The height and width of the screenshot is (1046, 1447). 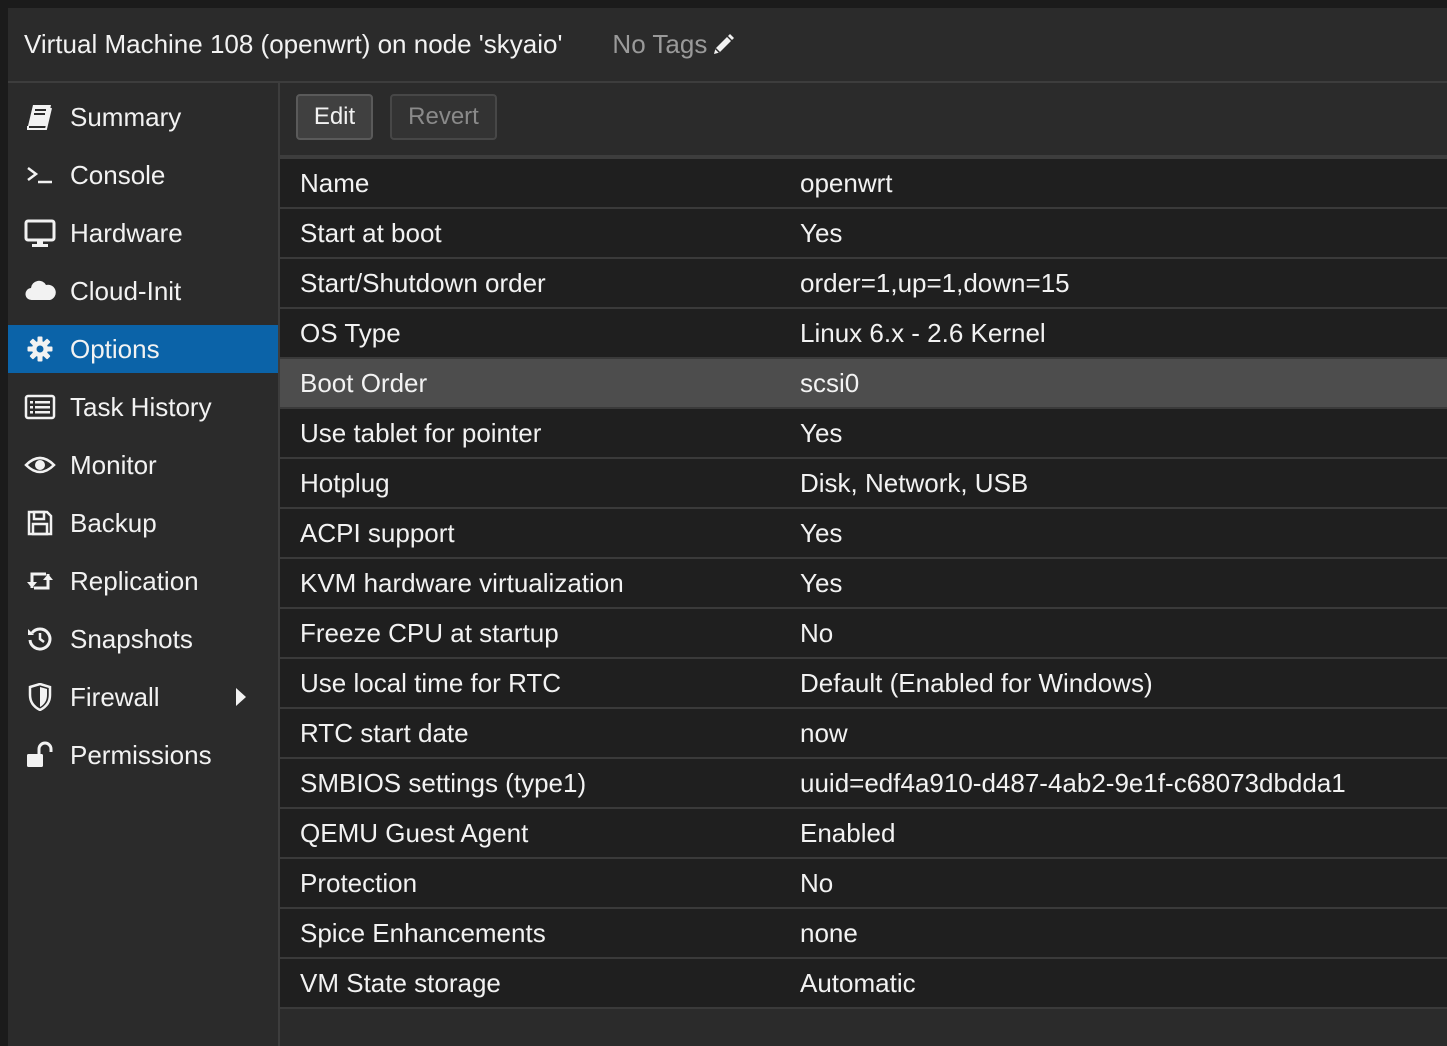 I want to click on options-row: OS Type Linux 6.x - 2.6 Kernel, so click(x=863, y=334).